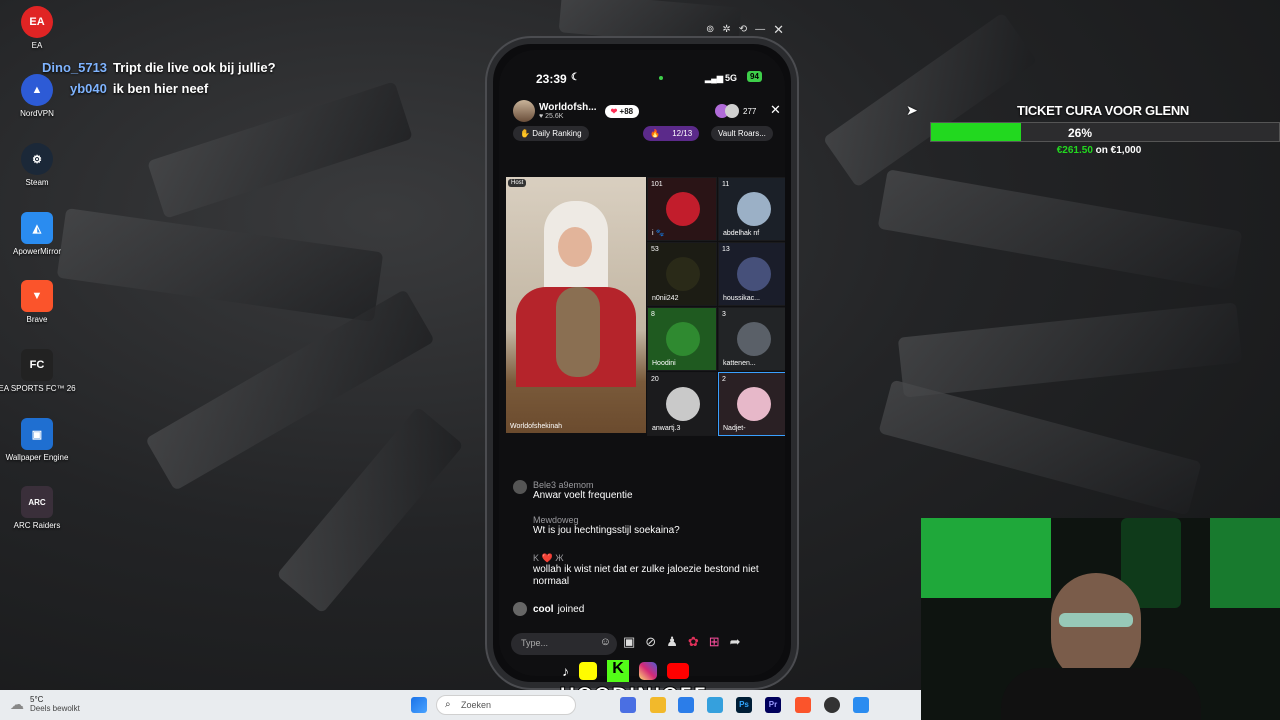  Describe the element at coordinates (735, 111) in the screenshot. I see `viewer-group: 277` at that location.